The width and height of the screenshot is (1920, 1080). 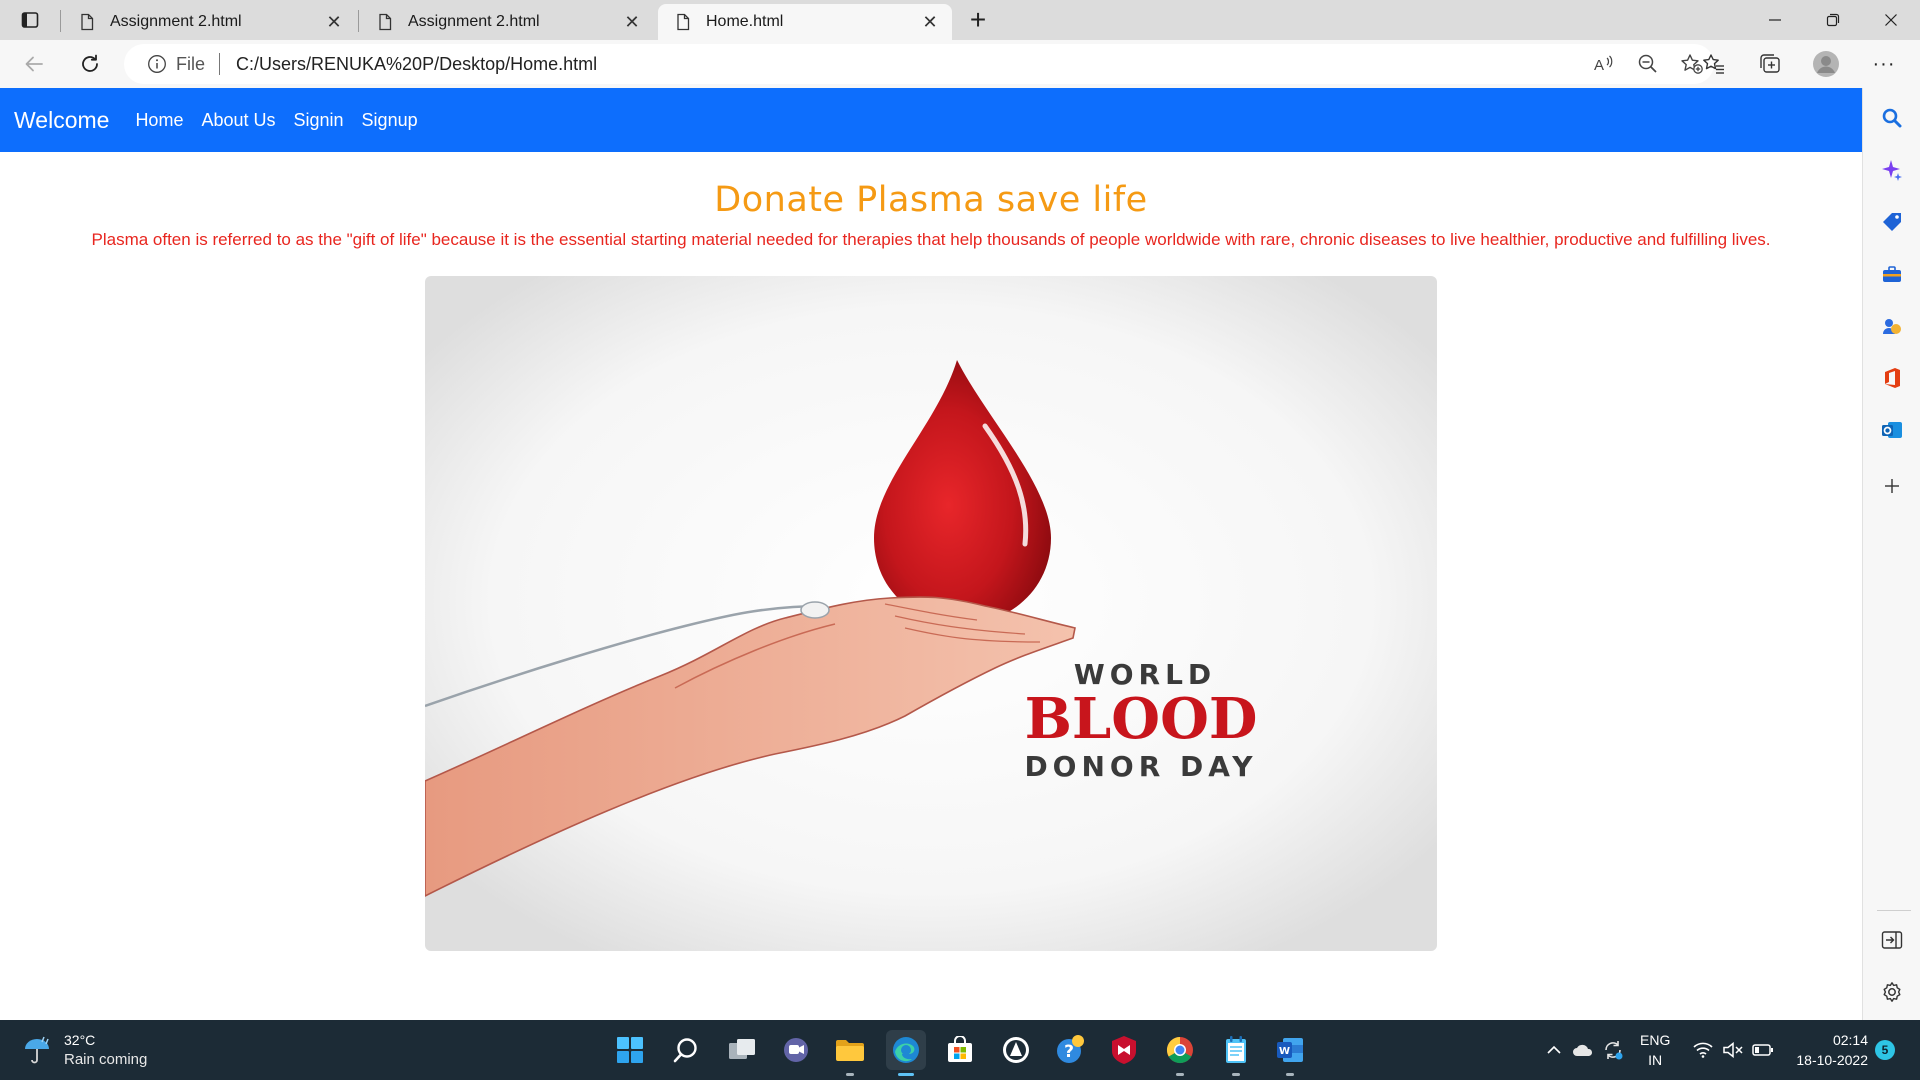 I want to click on nav-link-signin: Signin, so click(x=319, y=120).